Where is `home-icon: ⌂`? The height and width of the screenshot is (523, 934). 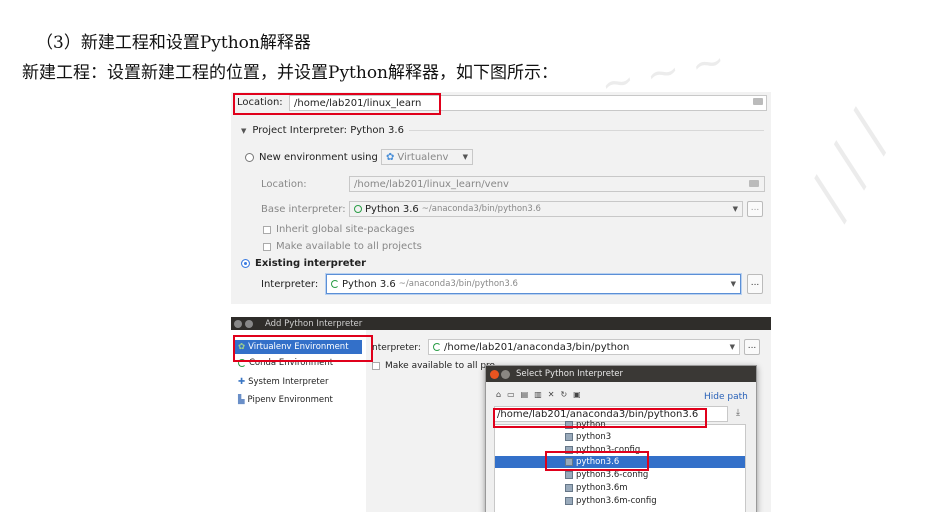 home-icon: ⌂ is located at coordinates (498, 394).